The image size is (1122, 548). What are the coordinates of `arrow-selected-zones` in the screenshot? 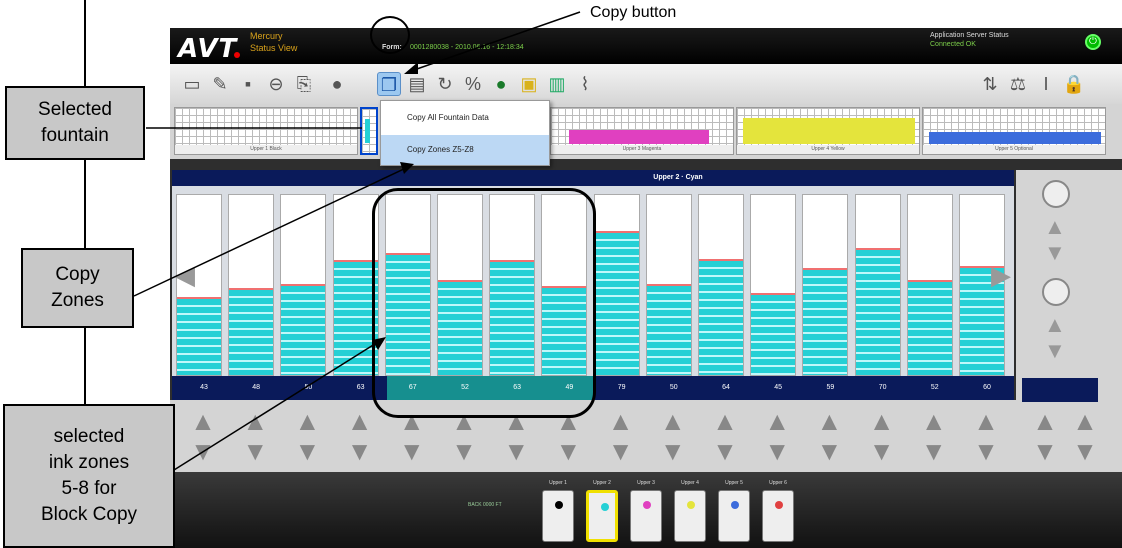 It's located at (276, 406).